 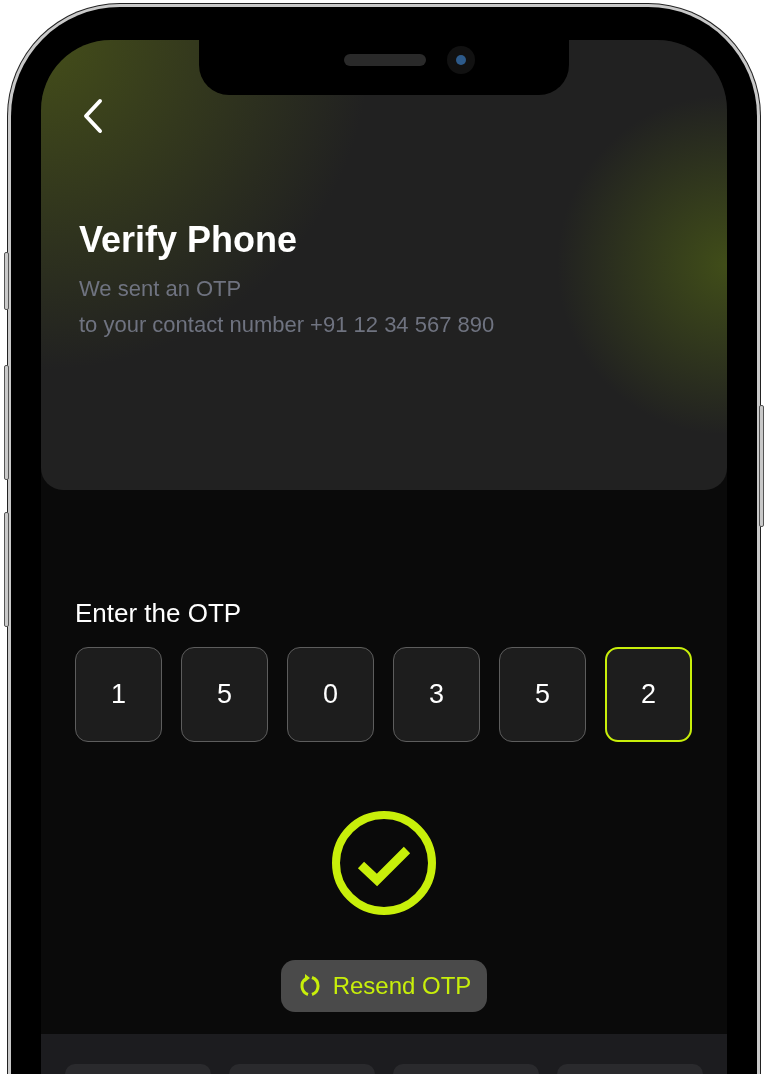 I want to click on resend-button: Resend OTP, so click(x=384, y=986).